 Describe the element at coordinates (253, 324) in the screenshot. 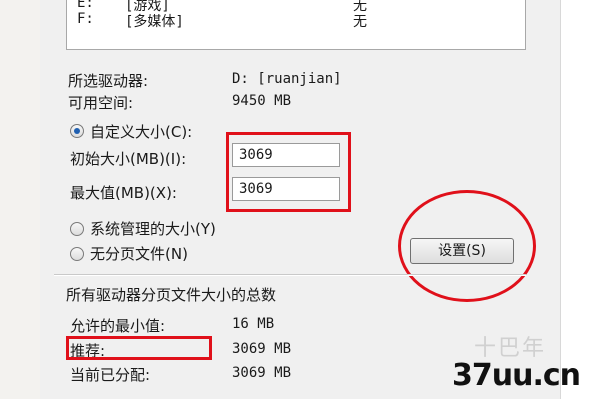

I see `min-allowed-value: 16 MB` at that location.